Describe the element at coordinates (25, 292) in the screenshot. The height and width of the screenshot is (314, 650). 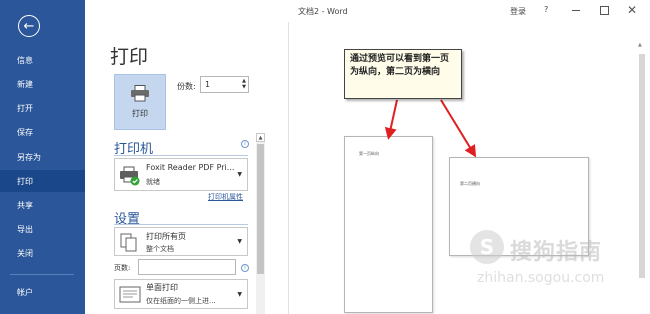
I see `sidebar-item-label: 帐户` at that location.